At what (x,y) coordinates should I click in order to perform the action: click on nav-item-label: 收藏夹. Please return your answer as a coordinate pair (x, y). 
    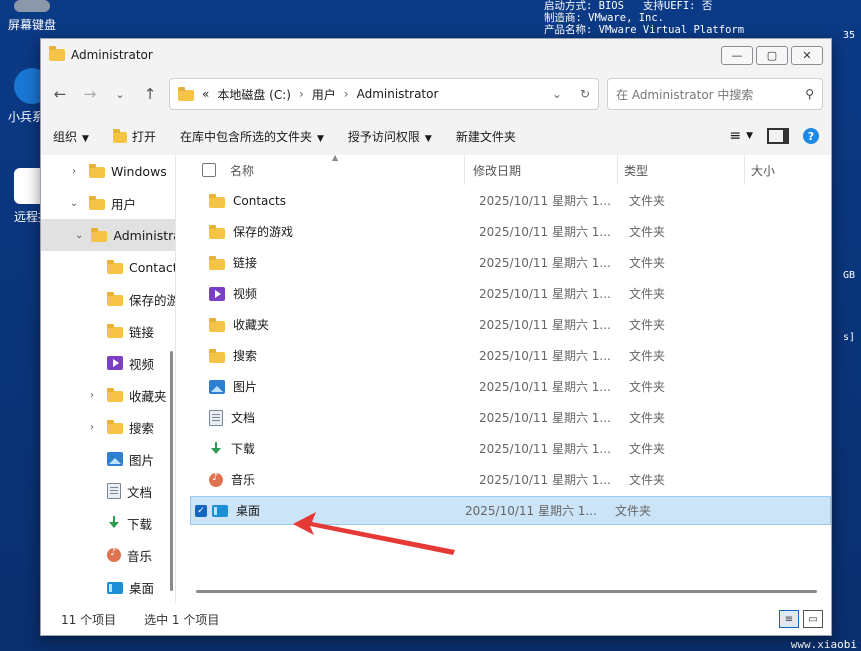
    Looking at the image, I should click on (148, 396).